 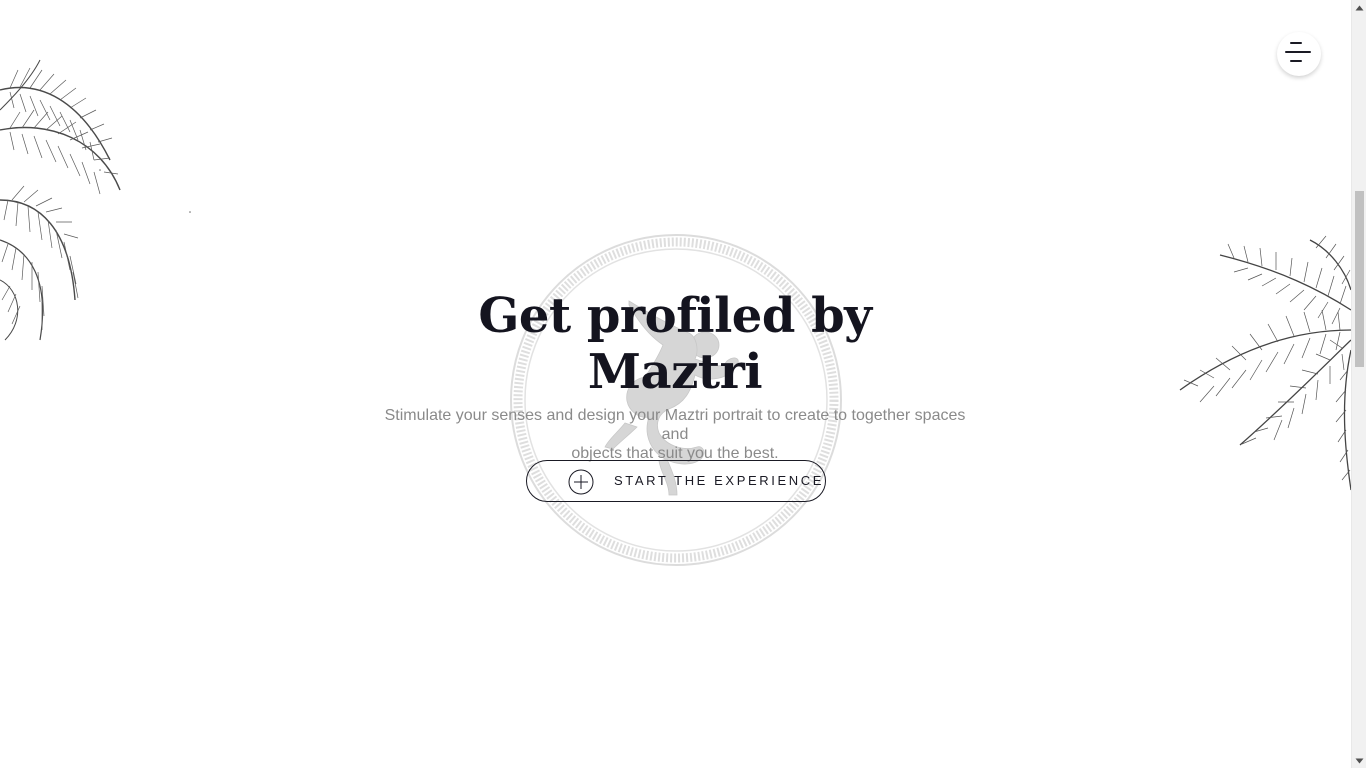 What do you see at coordinates (1265, 363) in the screenshot?
I see `right-palm-illustration` at bounding box center [1265, 363].